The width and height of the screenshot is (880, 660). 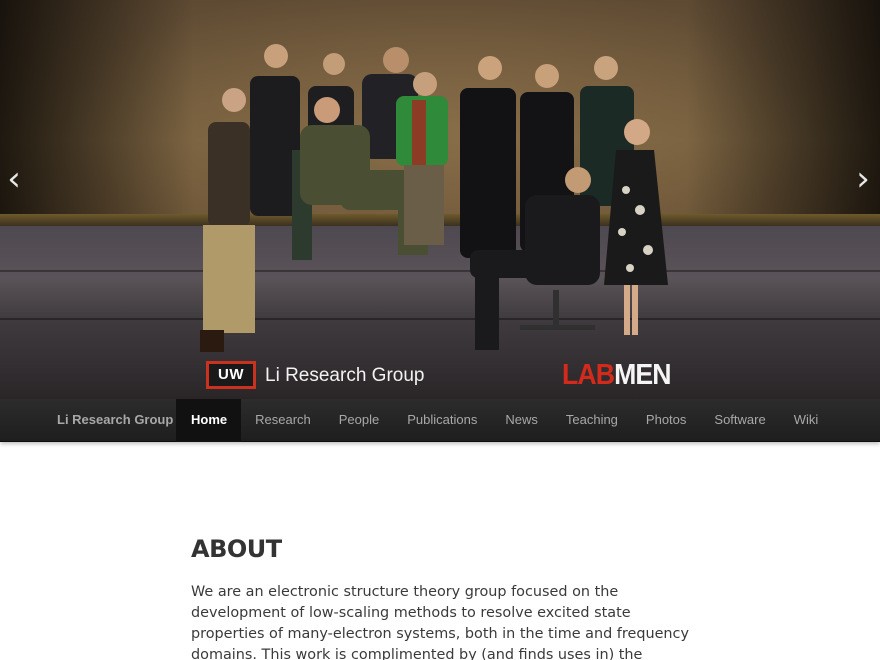 What do you see at coordinates (283, 420) in the screenshot?
I see `nav-item-research: Research` at bounding box center [283, 420].